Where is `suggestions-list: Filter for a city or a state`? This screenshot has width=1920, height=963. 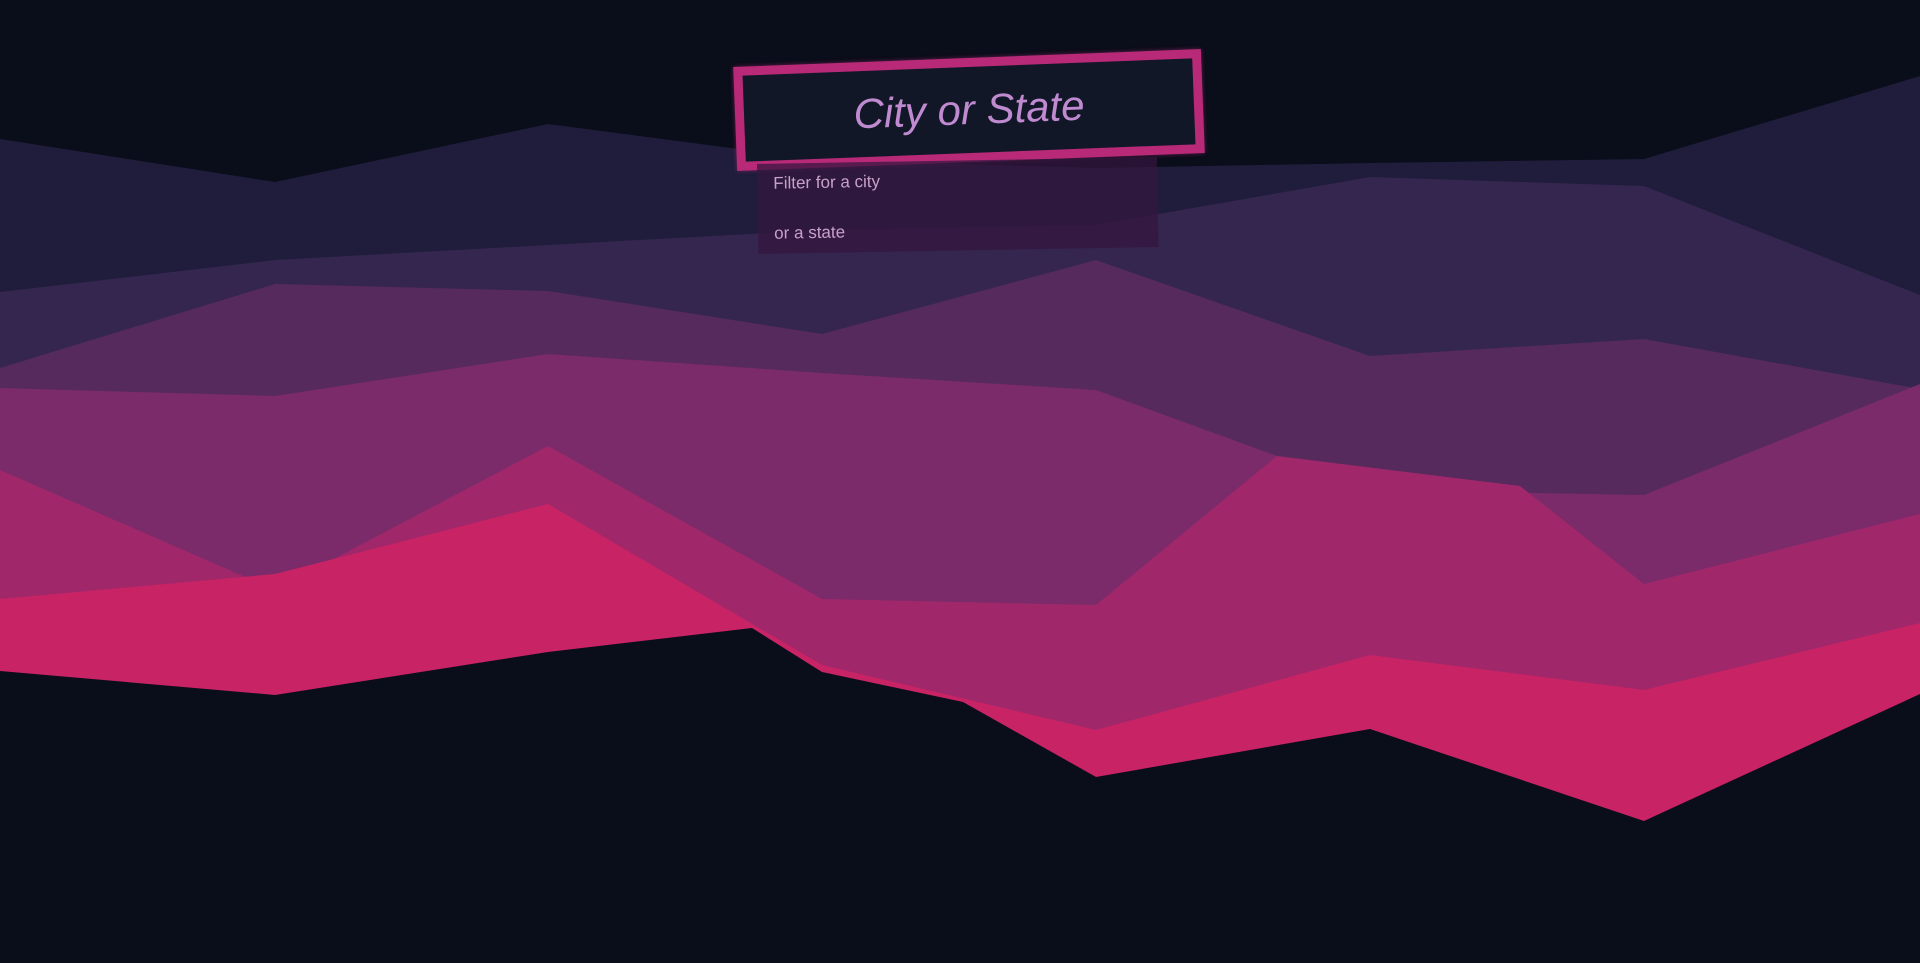
suggestions-list: Filter for a city or a state is located at coordinates (958, 205).